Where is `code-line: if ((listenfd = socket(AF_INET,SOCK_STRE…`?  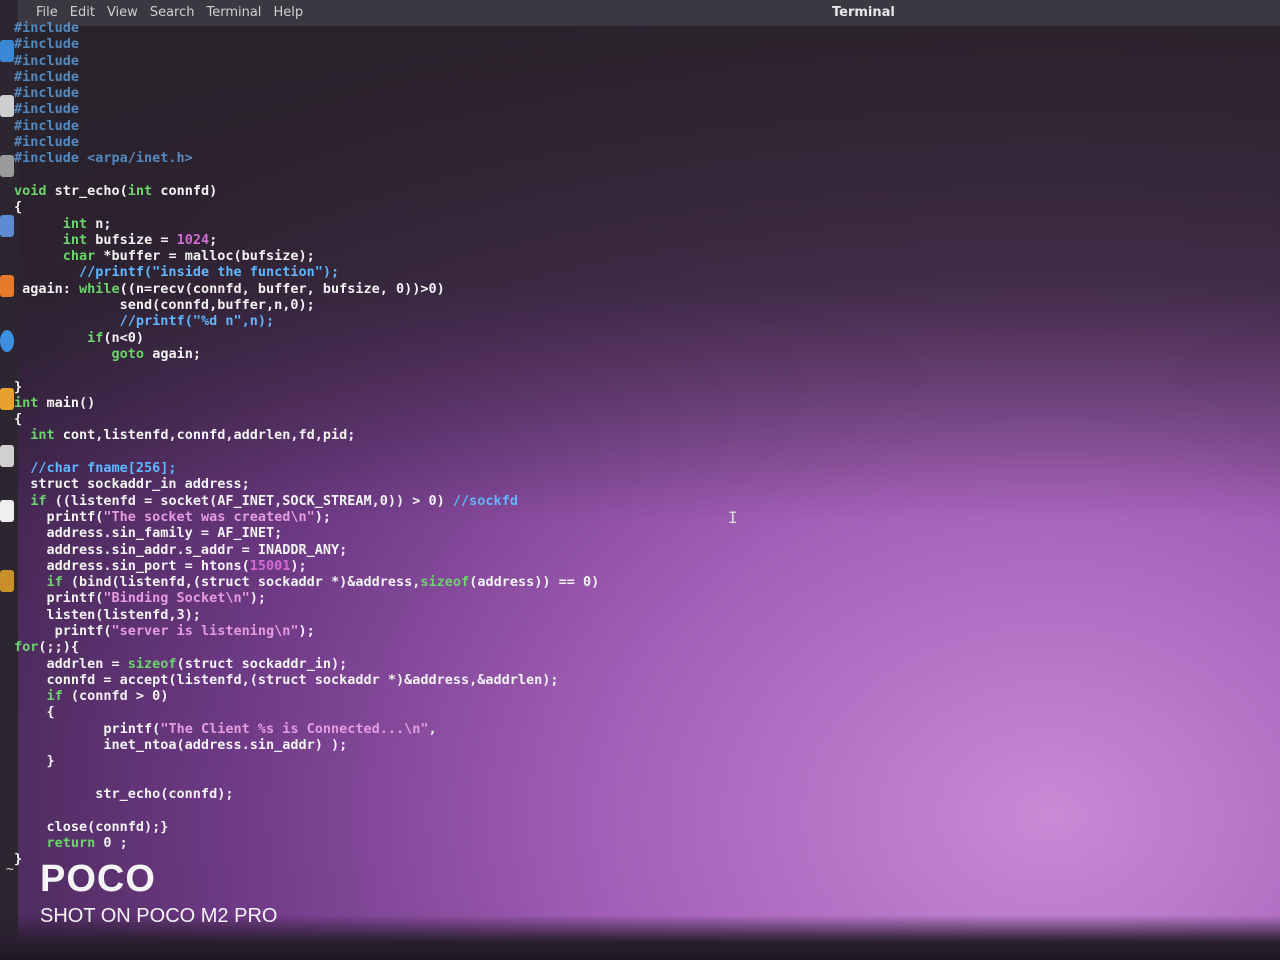
code-line: if ((listenfd = socket(AF_INET,SOCK_STRE… is located at coordinates (274, 500).